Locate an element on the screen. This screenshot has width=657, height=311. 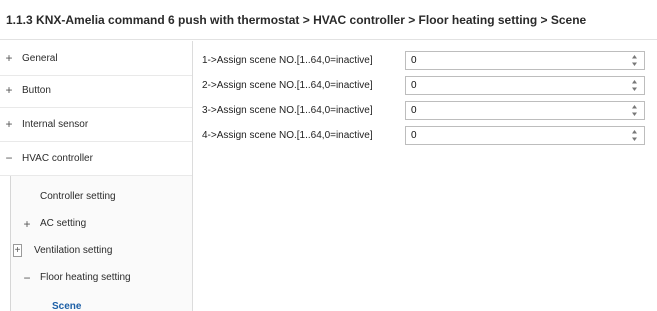
parameter-row: 1->Assign scene NO.[1..64,0=inactive] 0 is located at coordinates (425, 60).